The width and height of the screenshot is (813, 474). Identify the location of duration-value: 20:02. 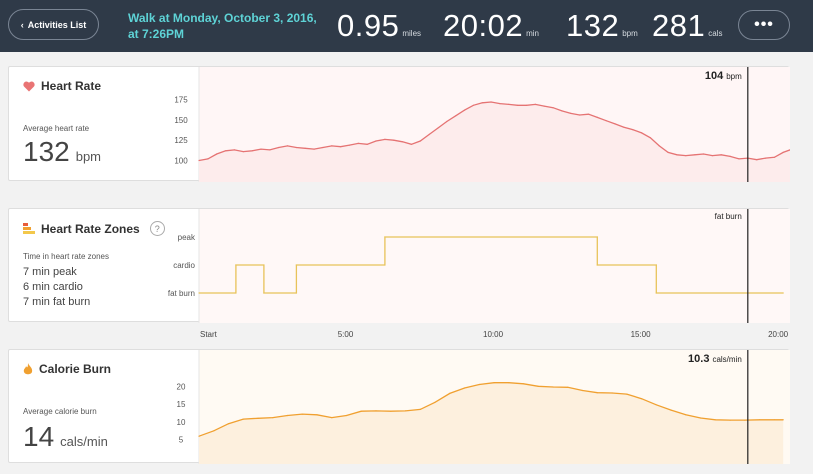
(483, 25).